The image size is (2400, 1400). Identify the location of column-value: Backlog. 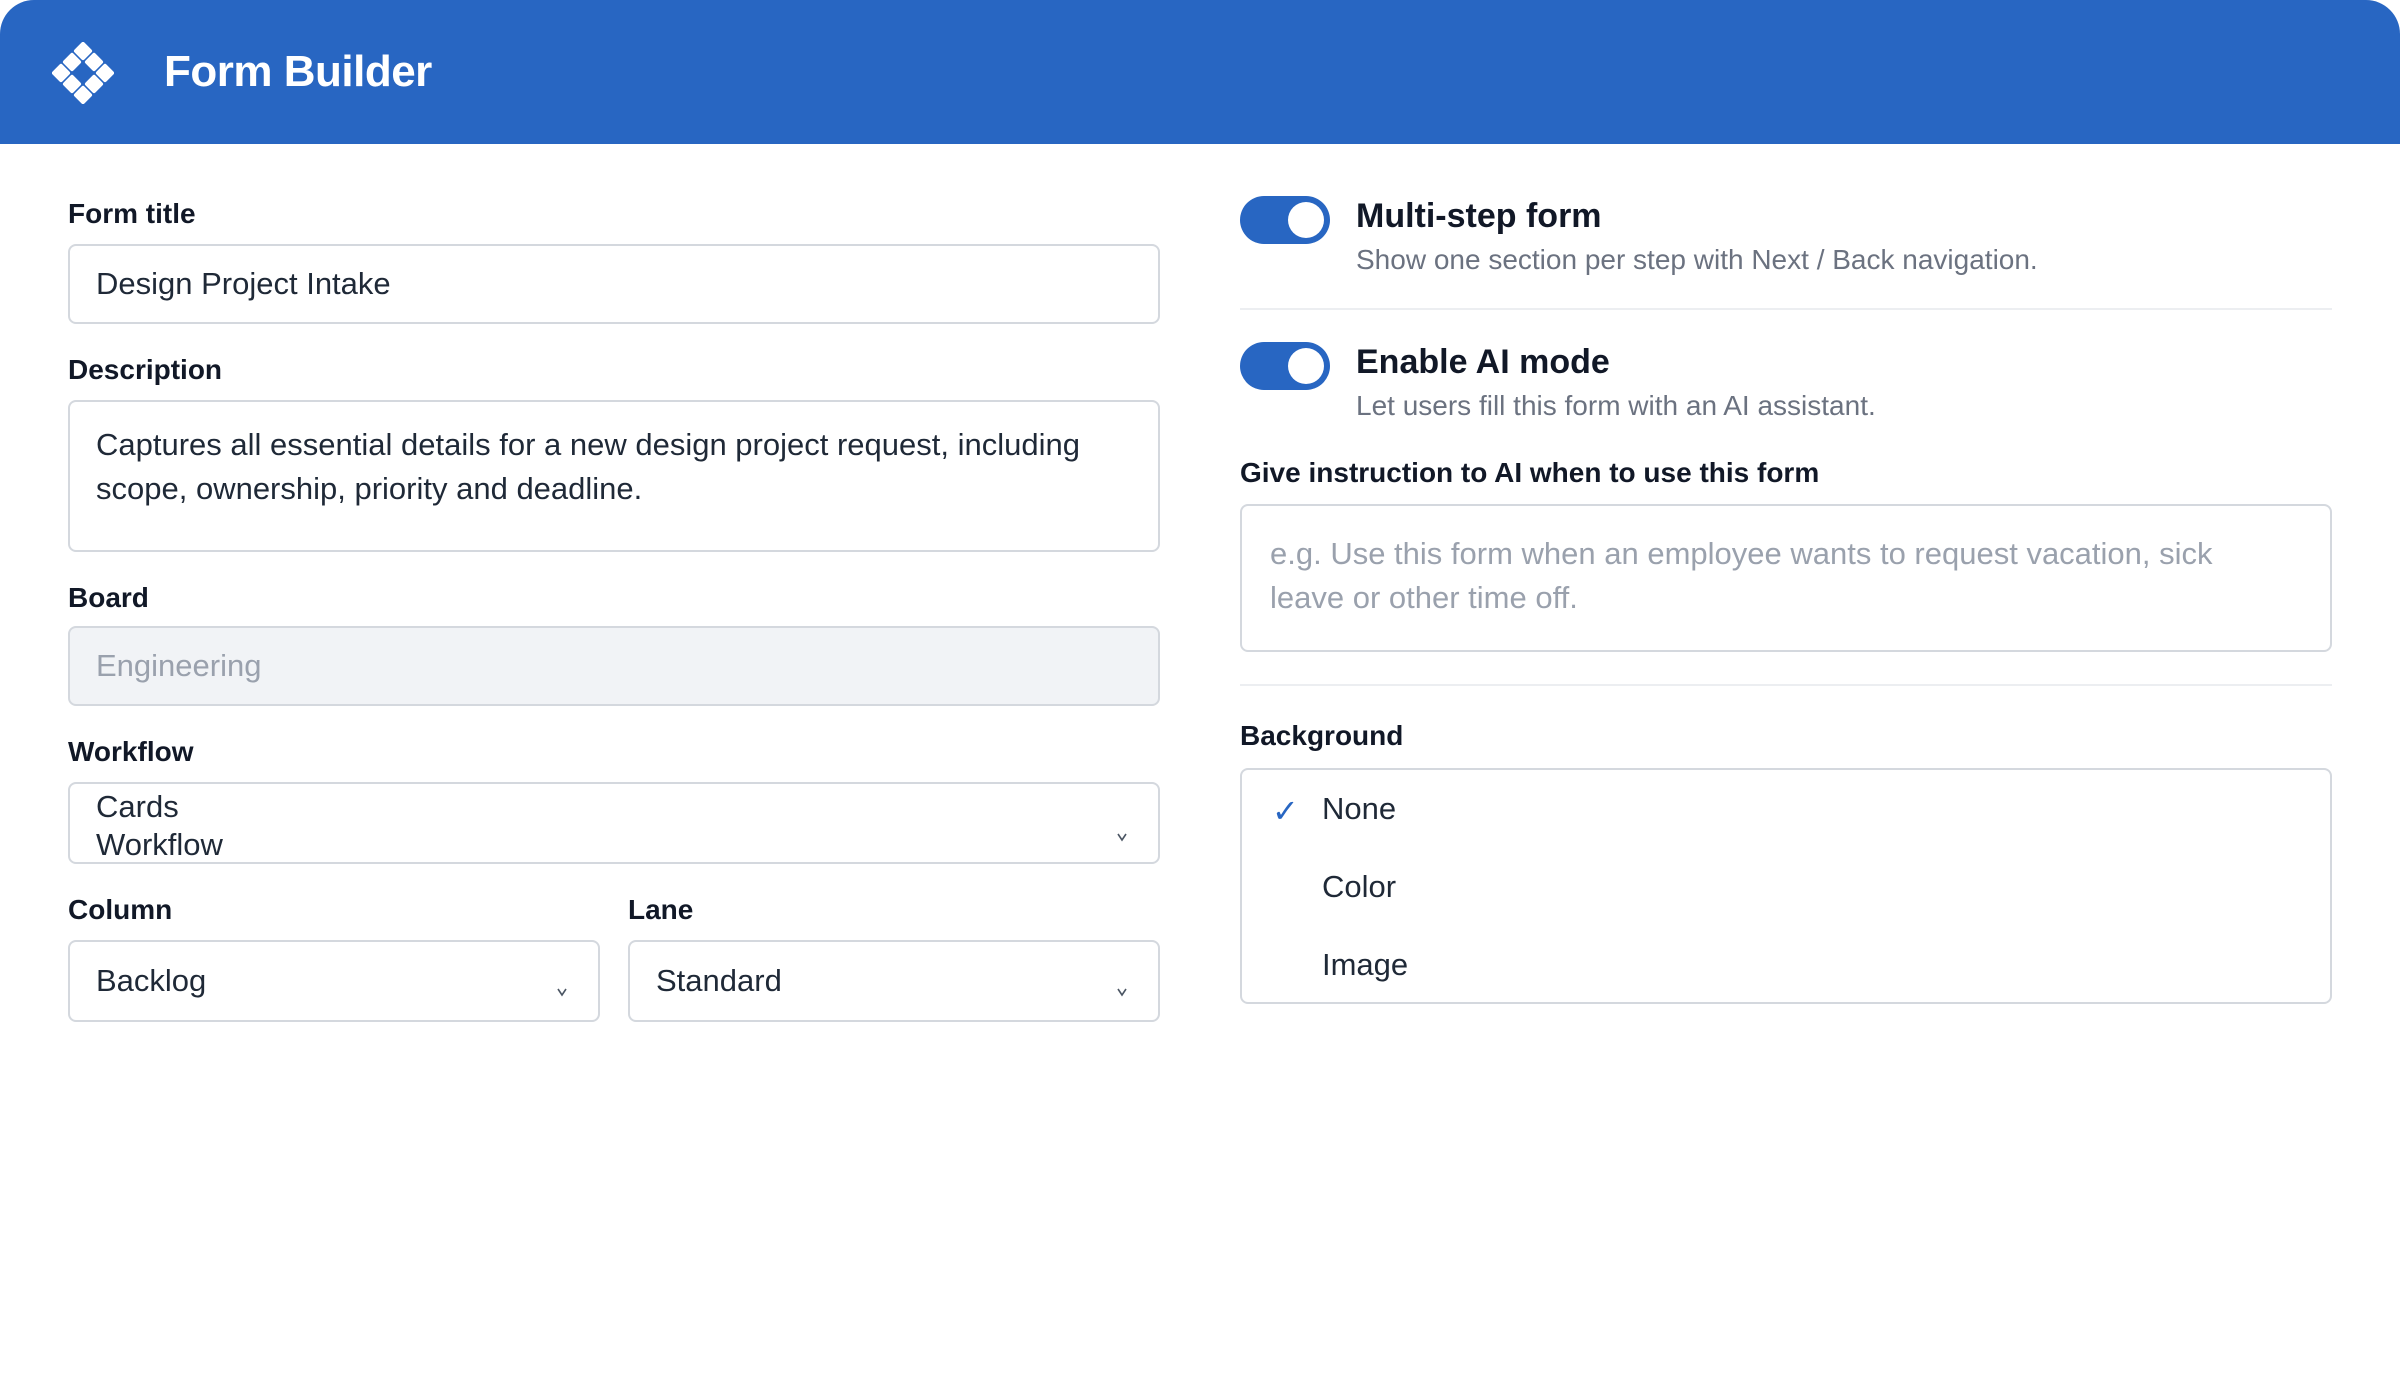
(151, 980).